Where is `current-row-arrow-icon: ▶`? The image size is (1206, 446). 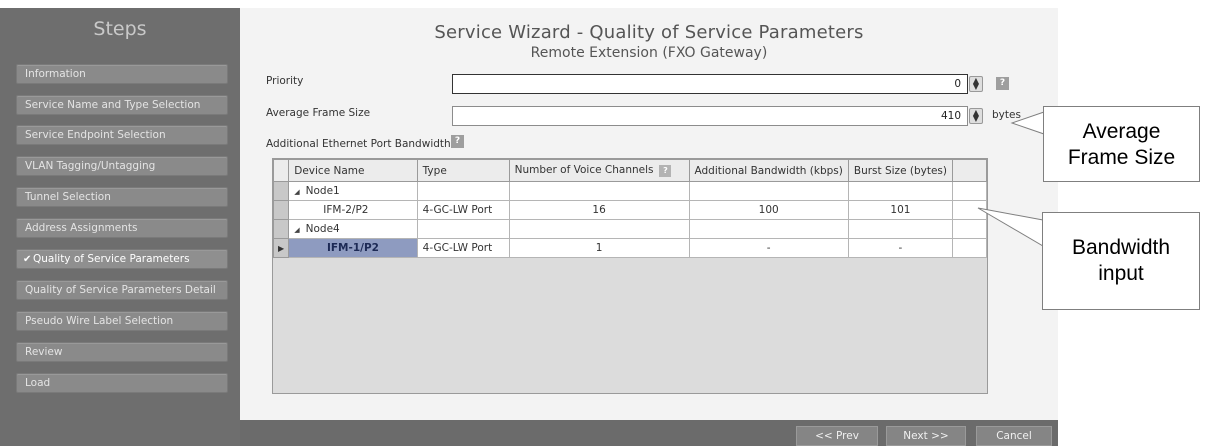 current-row-arrow-icon: ▶ is located at coordinates (281, 248).